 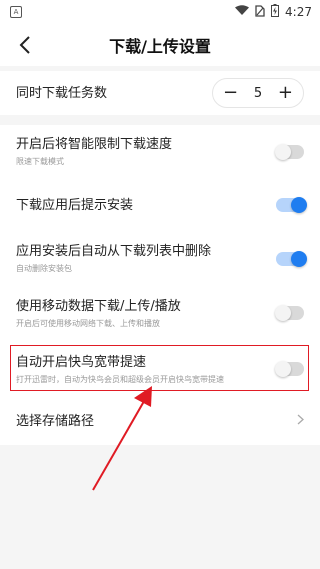 I want to click on acceleration-title: 自动开启快鸟宽带提速, so click(x=81, y=362).